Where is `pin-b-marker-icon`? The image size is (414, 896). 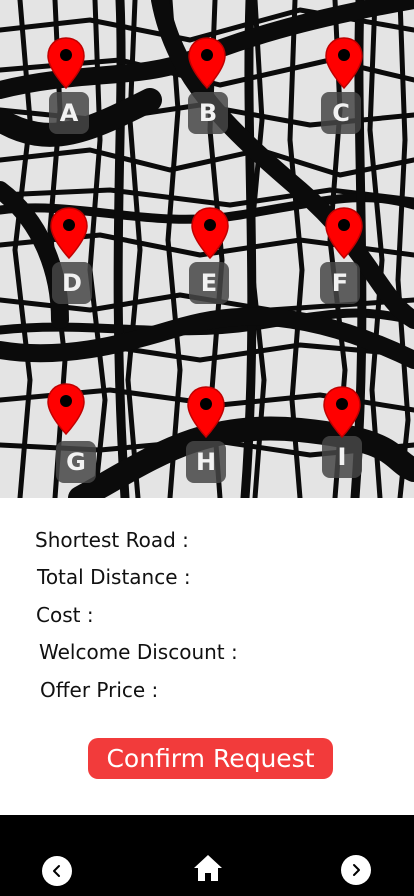
pin-b-marker-icon is located at coordinates (207, 64).